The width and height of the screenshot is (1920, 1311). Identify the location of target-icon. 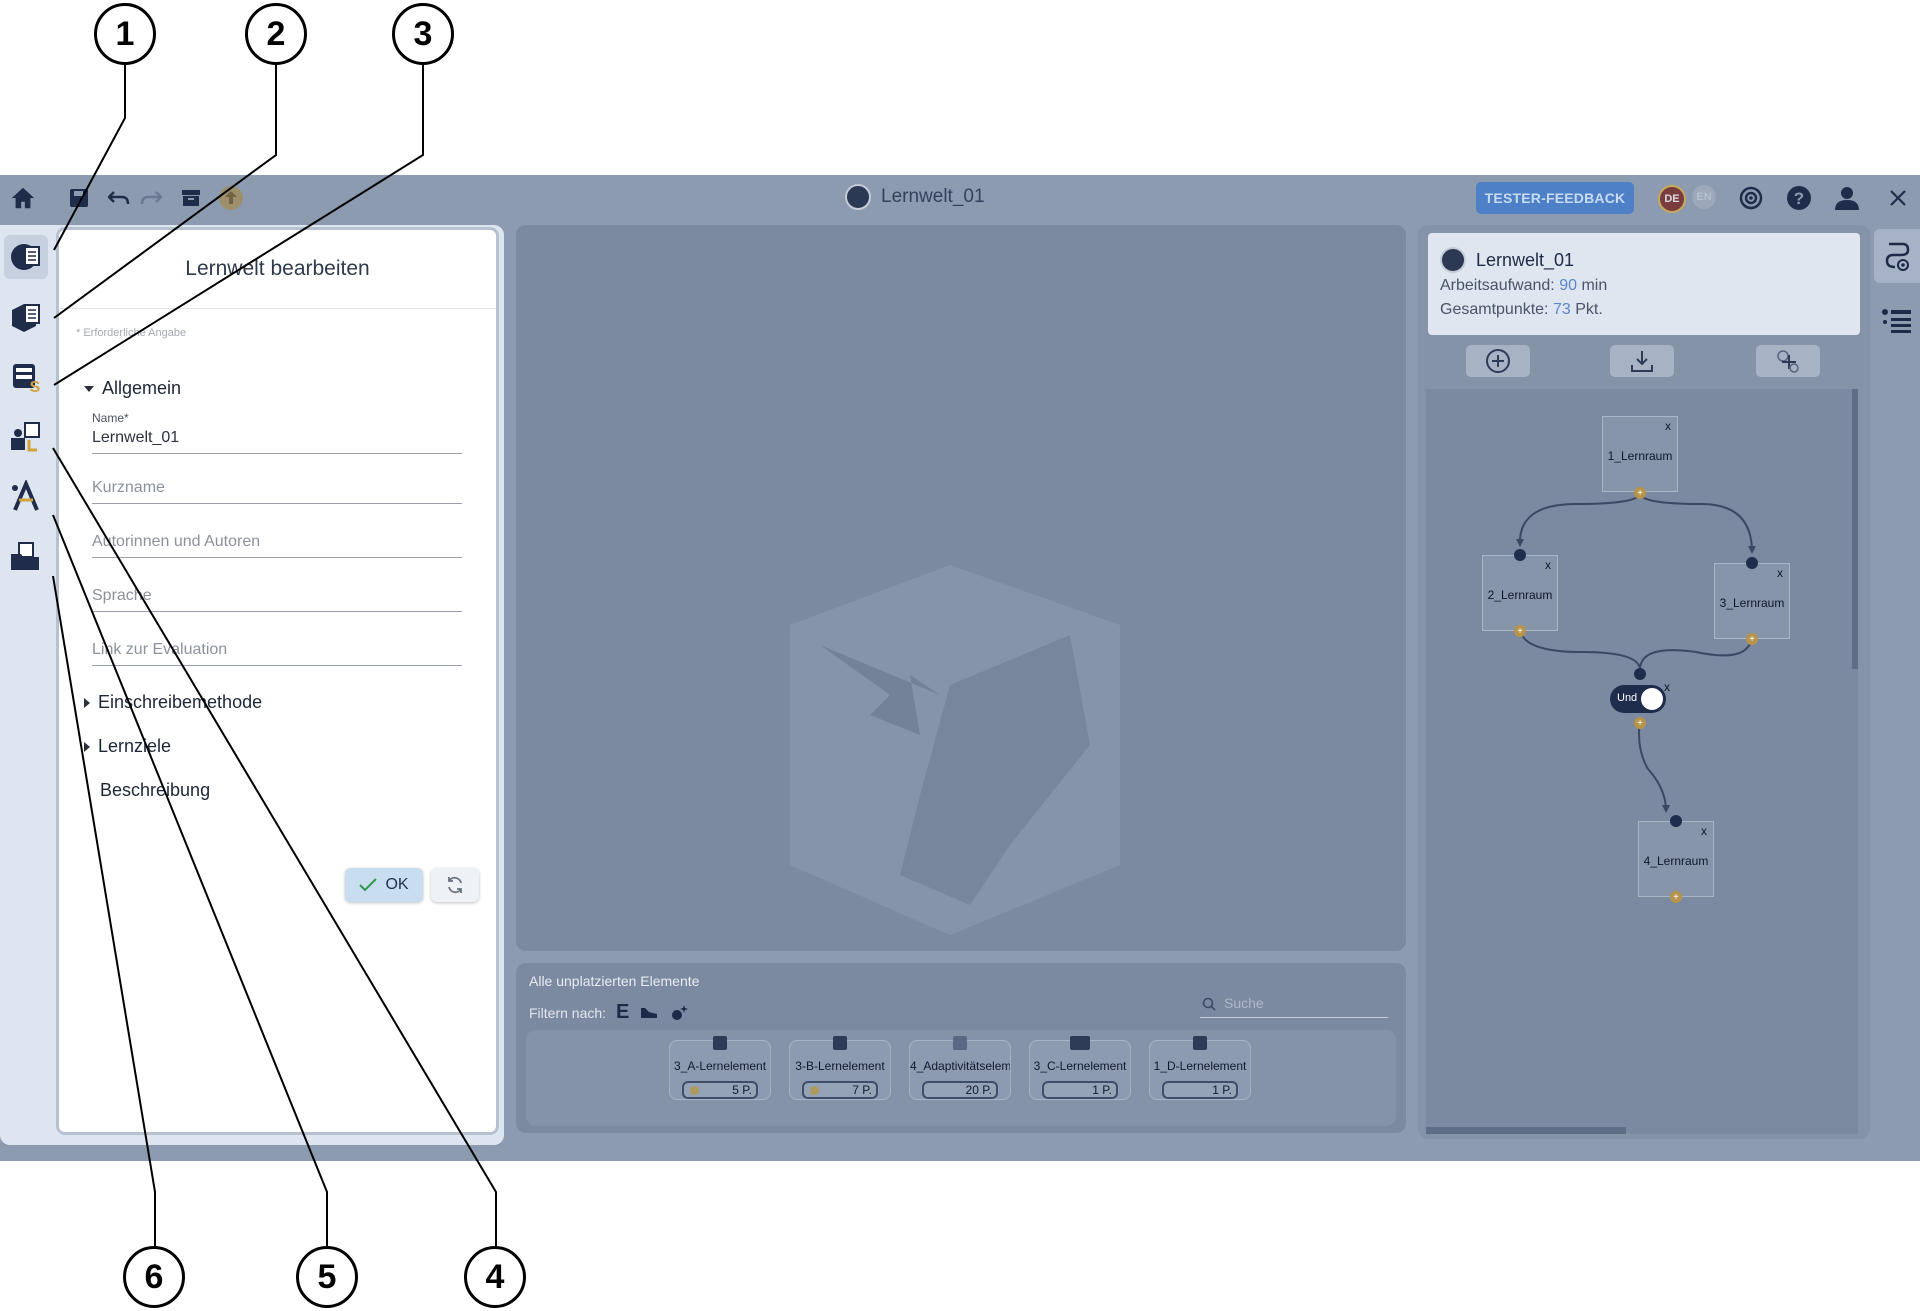
(1751, 198).